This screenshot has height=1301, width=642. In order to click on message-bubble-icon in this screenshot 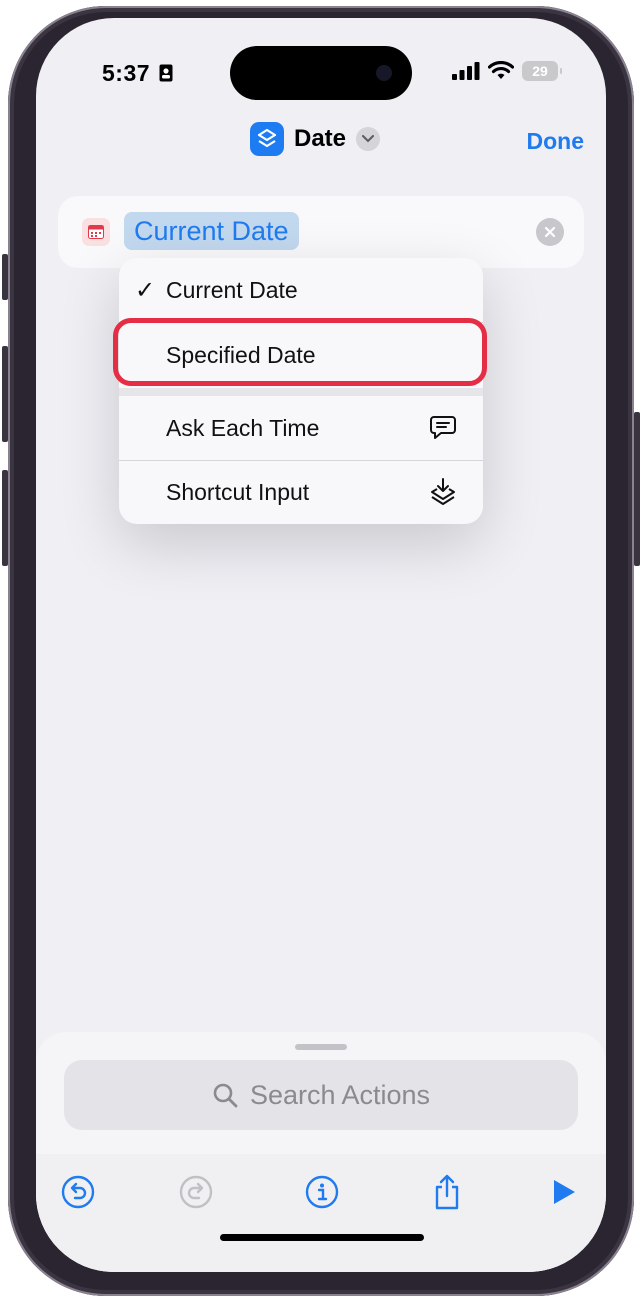, I will do `click(443, 427)`.